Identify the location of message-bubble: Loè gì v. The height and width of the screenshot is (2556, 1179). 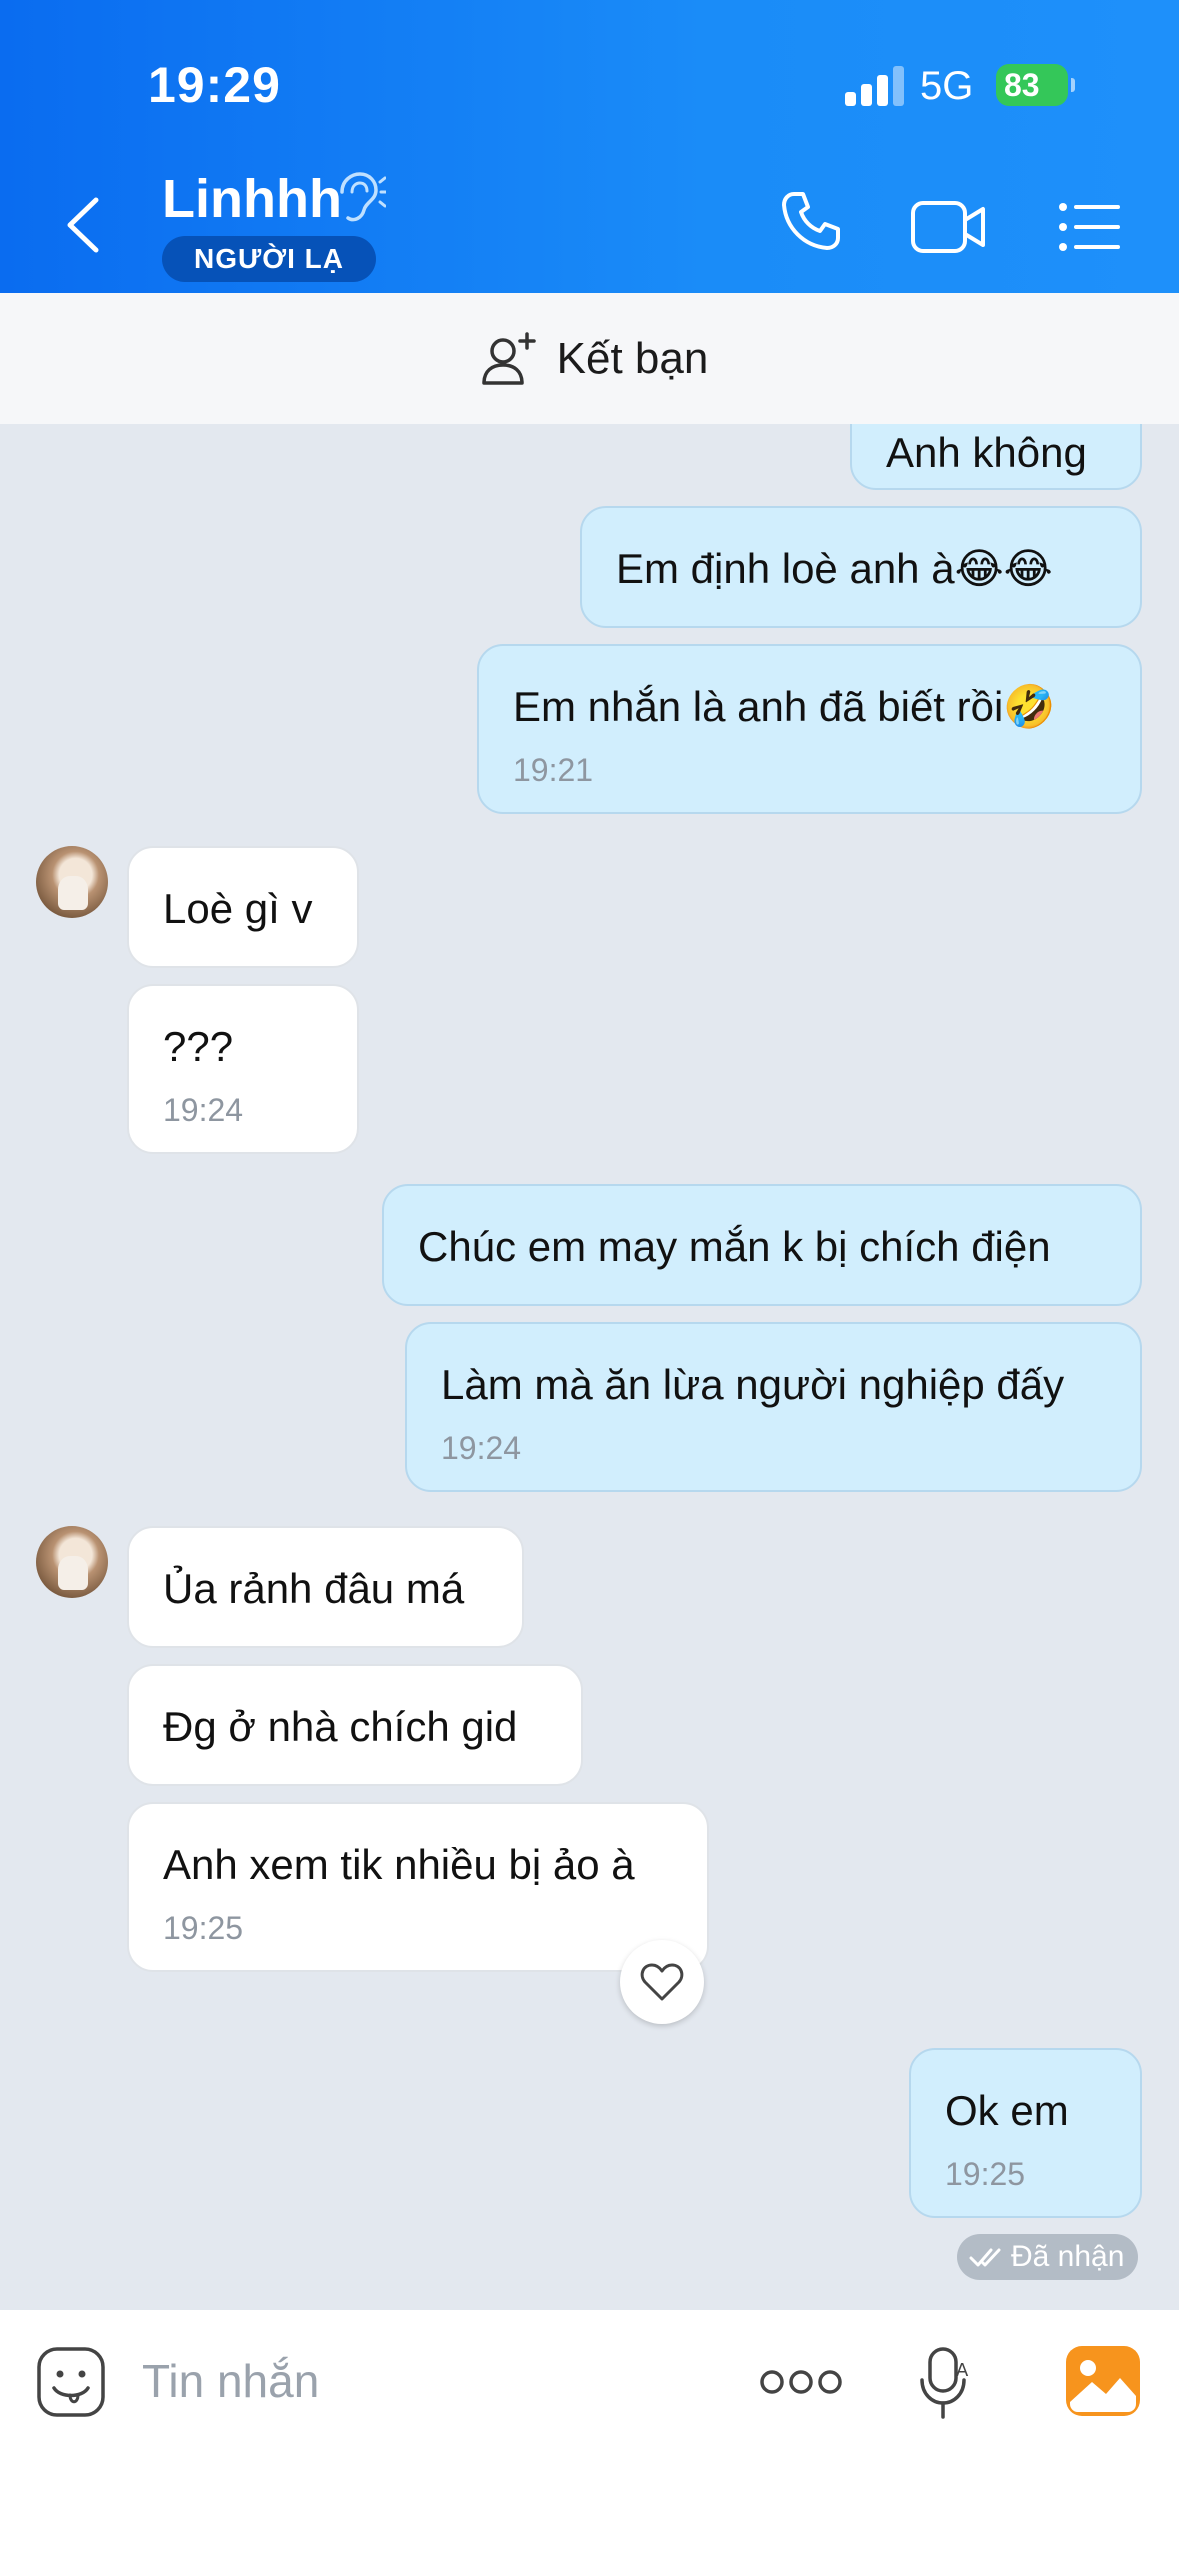
(243, 907).